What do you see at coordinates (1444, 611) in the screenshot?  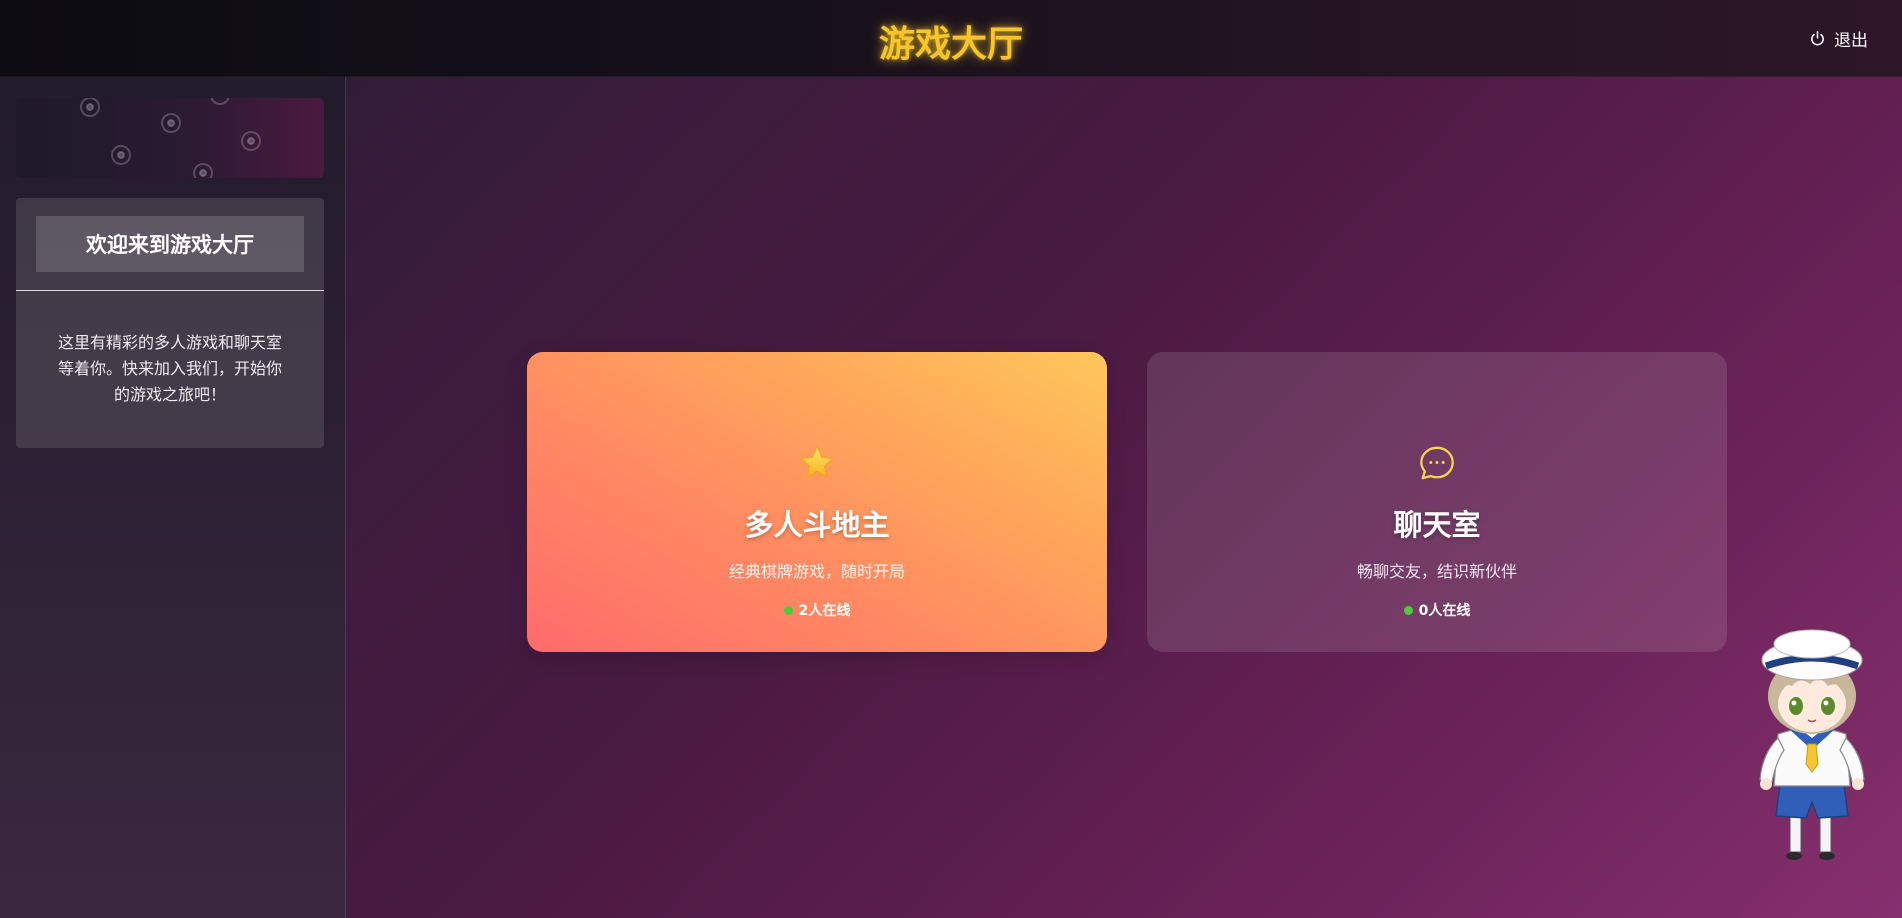 I see `online-count-label: 0人在线` at bounding box center [1444, 611].